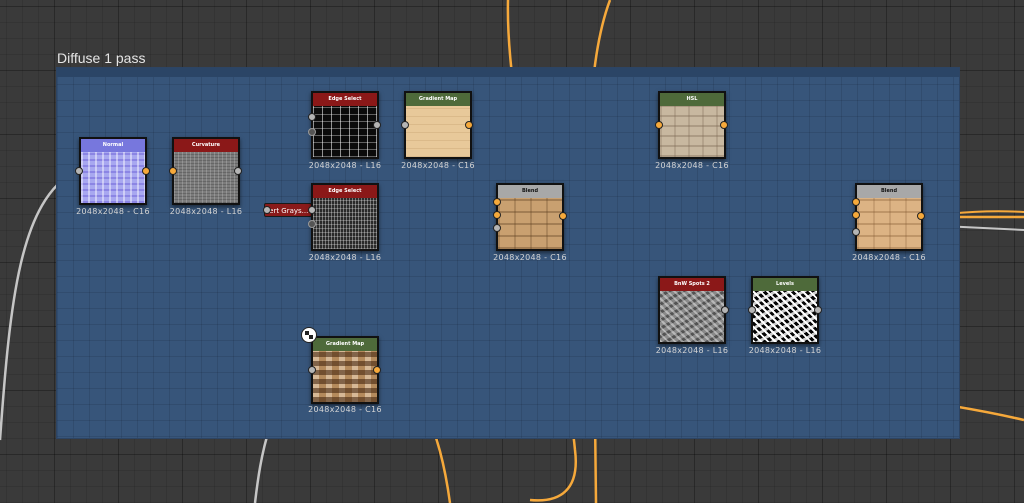 The width and height of the screenshot is (1024, 503). I want to click on node-gradient-map-2: Gradient Map, so click(345, 370).